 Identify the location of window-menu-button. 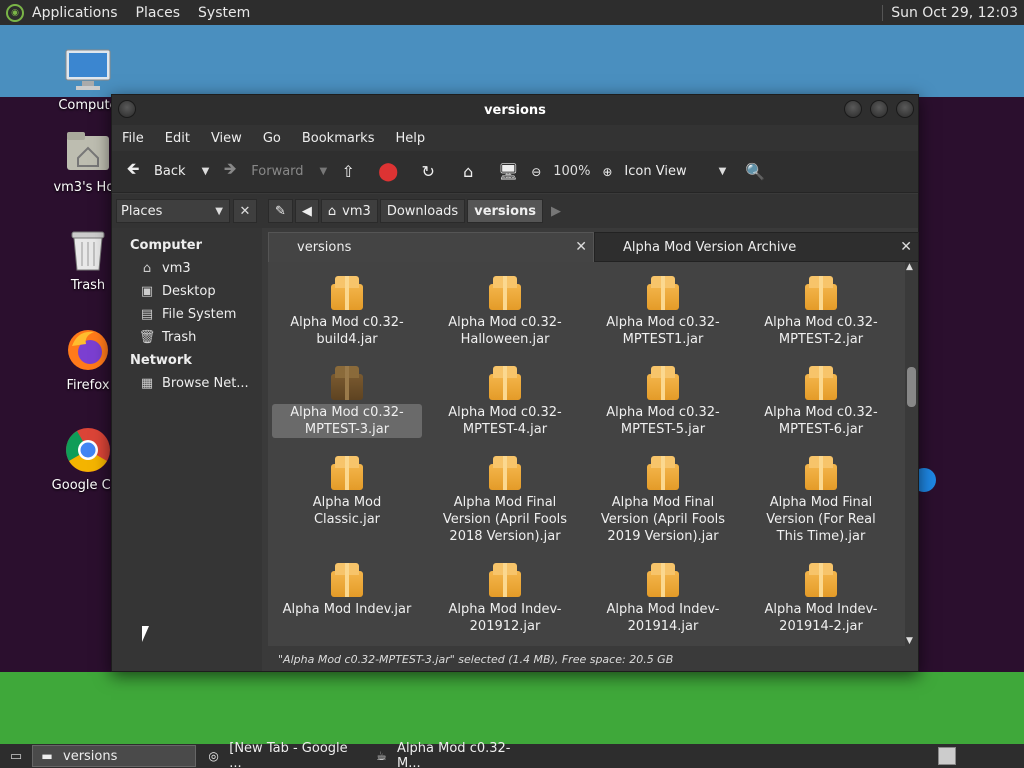
(127, 109).